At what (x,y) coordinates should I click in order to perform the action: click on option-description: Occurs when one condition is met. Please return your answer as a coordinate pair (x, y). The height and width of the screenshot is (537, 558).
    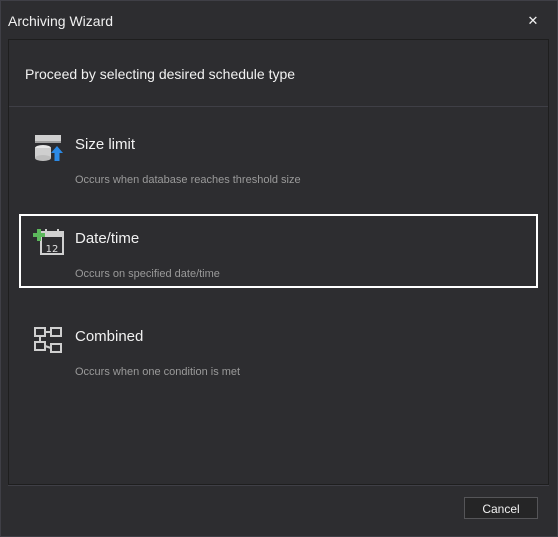
    Looking at the image, I should click on (158, 372).